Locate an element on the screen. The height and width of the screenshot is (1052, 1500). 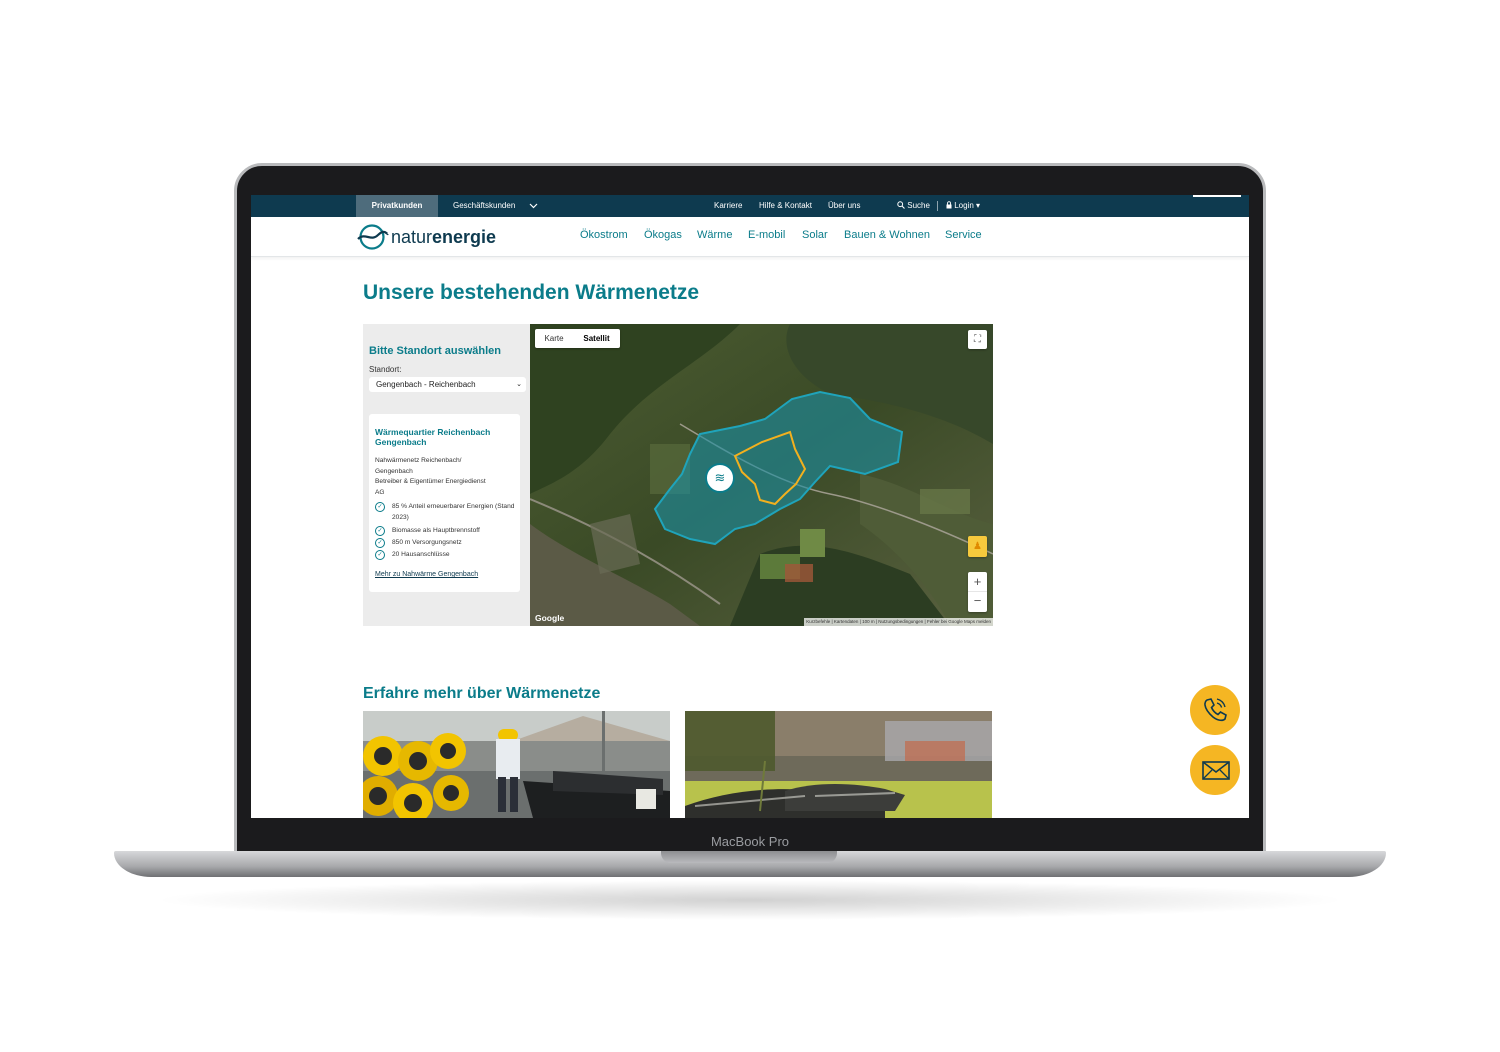
mail-contact-button is located at coordinates (1215, 770).